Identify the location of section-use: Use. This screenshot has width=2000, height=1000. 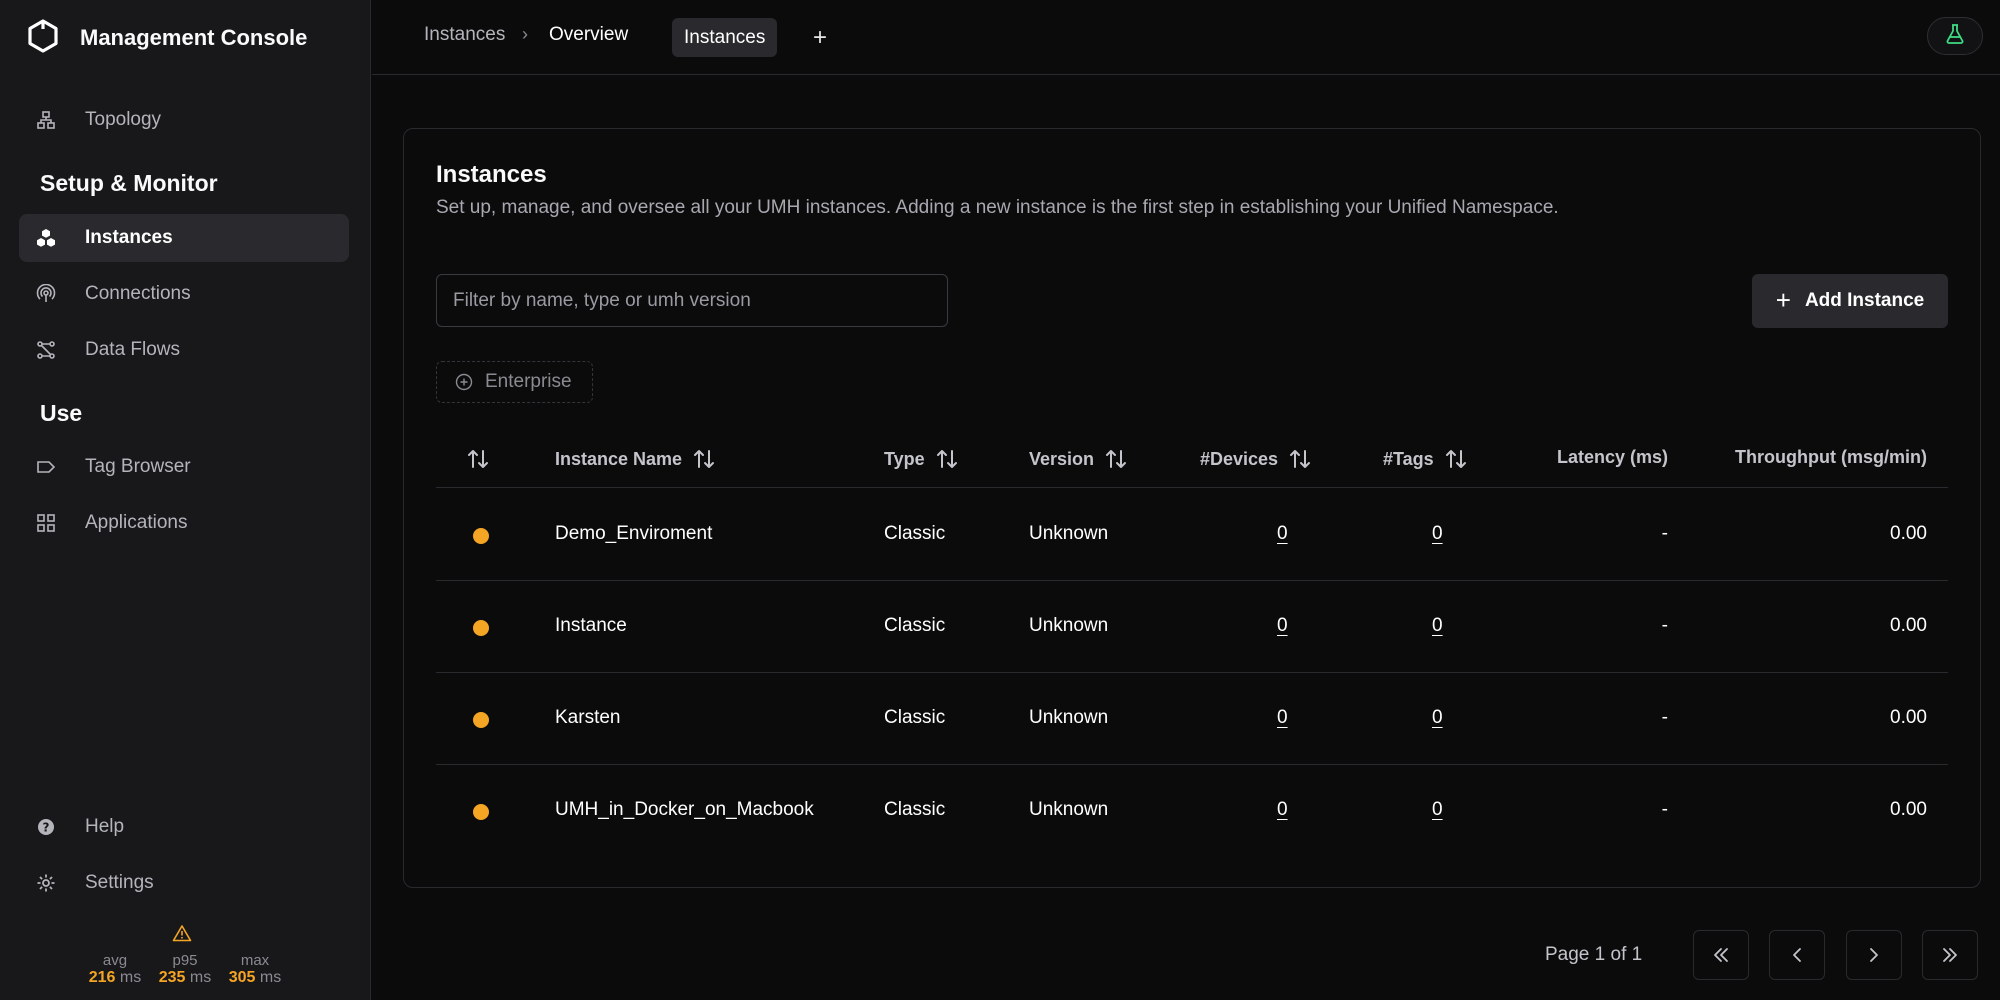
(61, 413).